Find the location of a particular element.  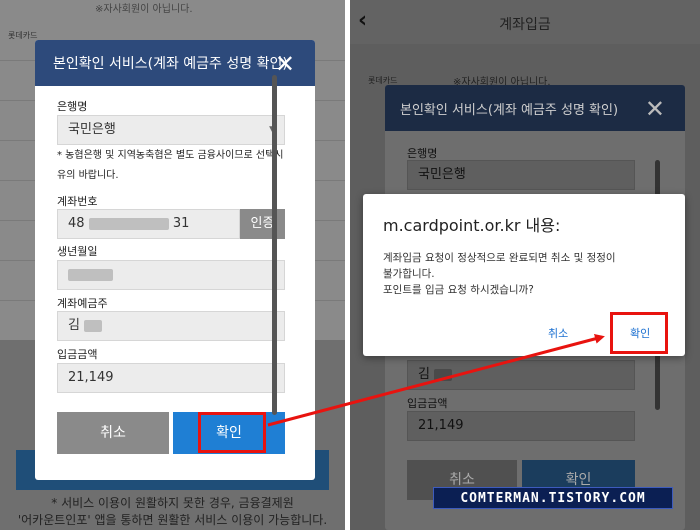

watermark: COMTERMAN.TISTORY.COM is located at coordinates (553, 498).